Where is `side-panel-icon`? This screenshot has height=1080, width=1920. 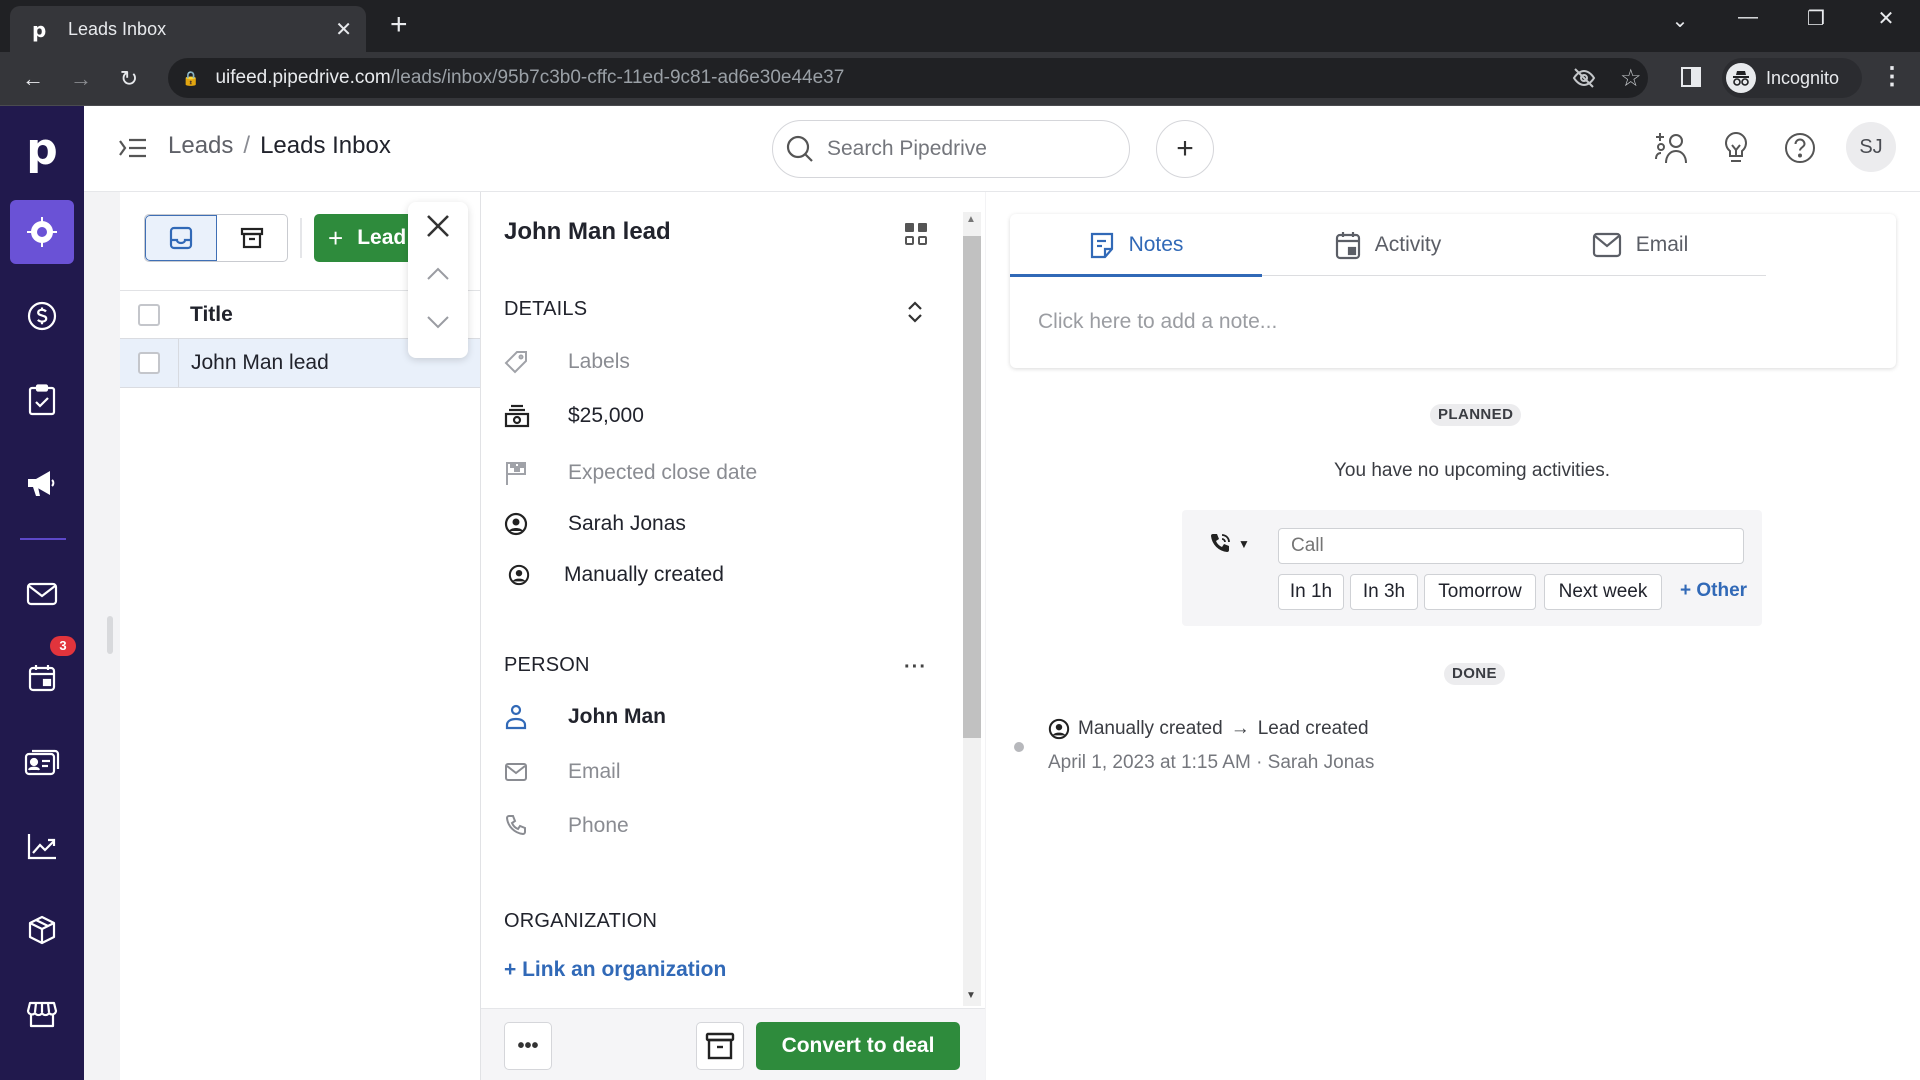 side-panel-icon is located at coordinates (1691, 77).